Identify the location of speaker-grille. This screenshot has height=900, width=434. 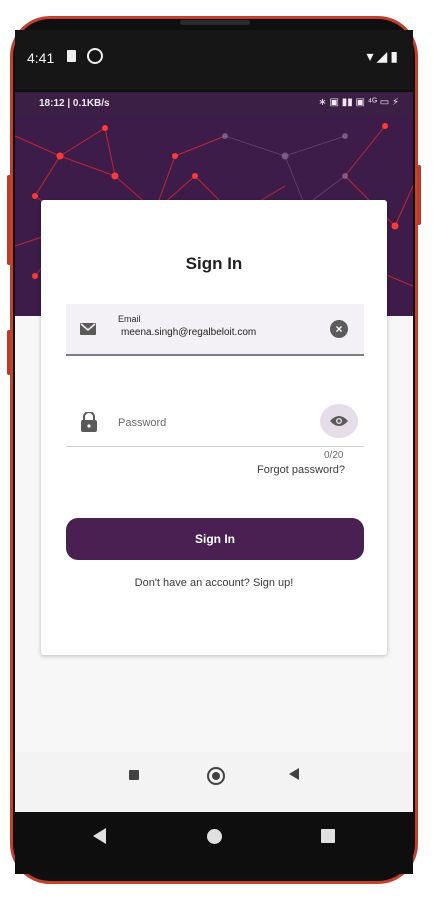
(215, 22).